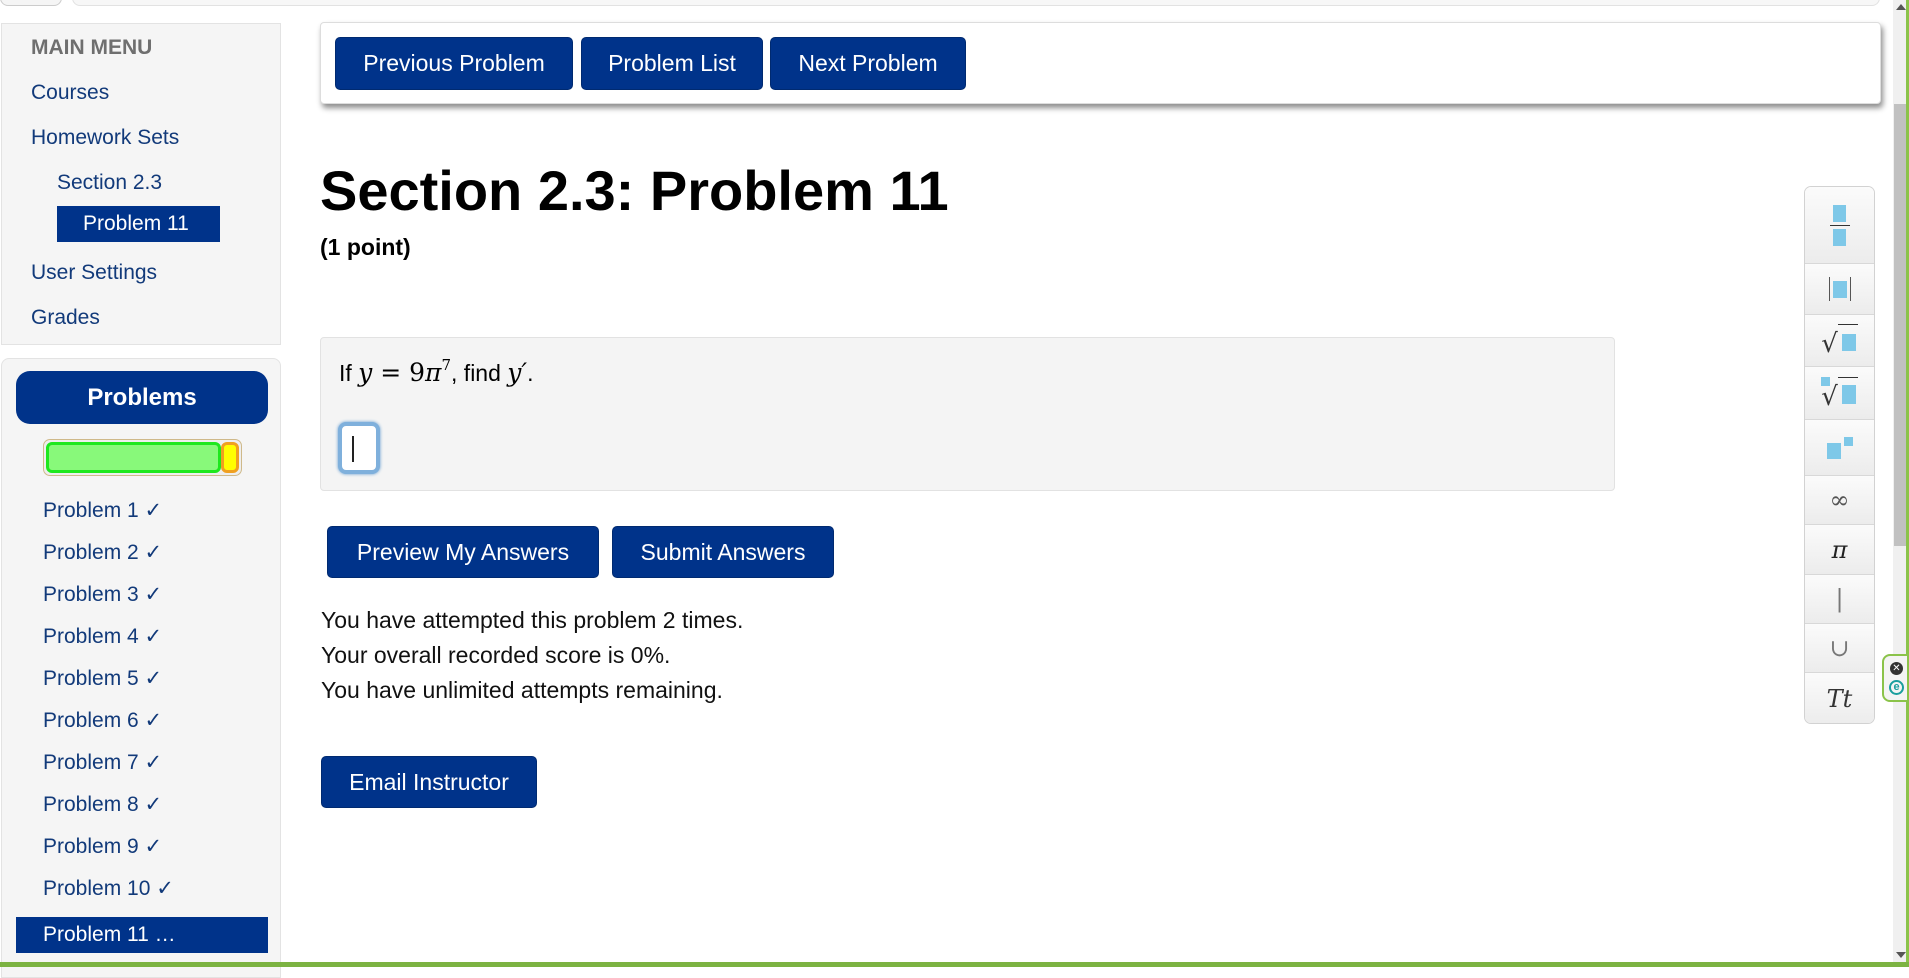 The image size is (1909, 978). I want to click on exponent-icon, so click(1839, 447).